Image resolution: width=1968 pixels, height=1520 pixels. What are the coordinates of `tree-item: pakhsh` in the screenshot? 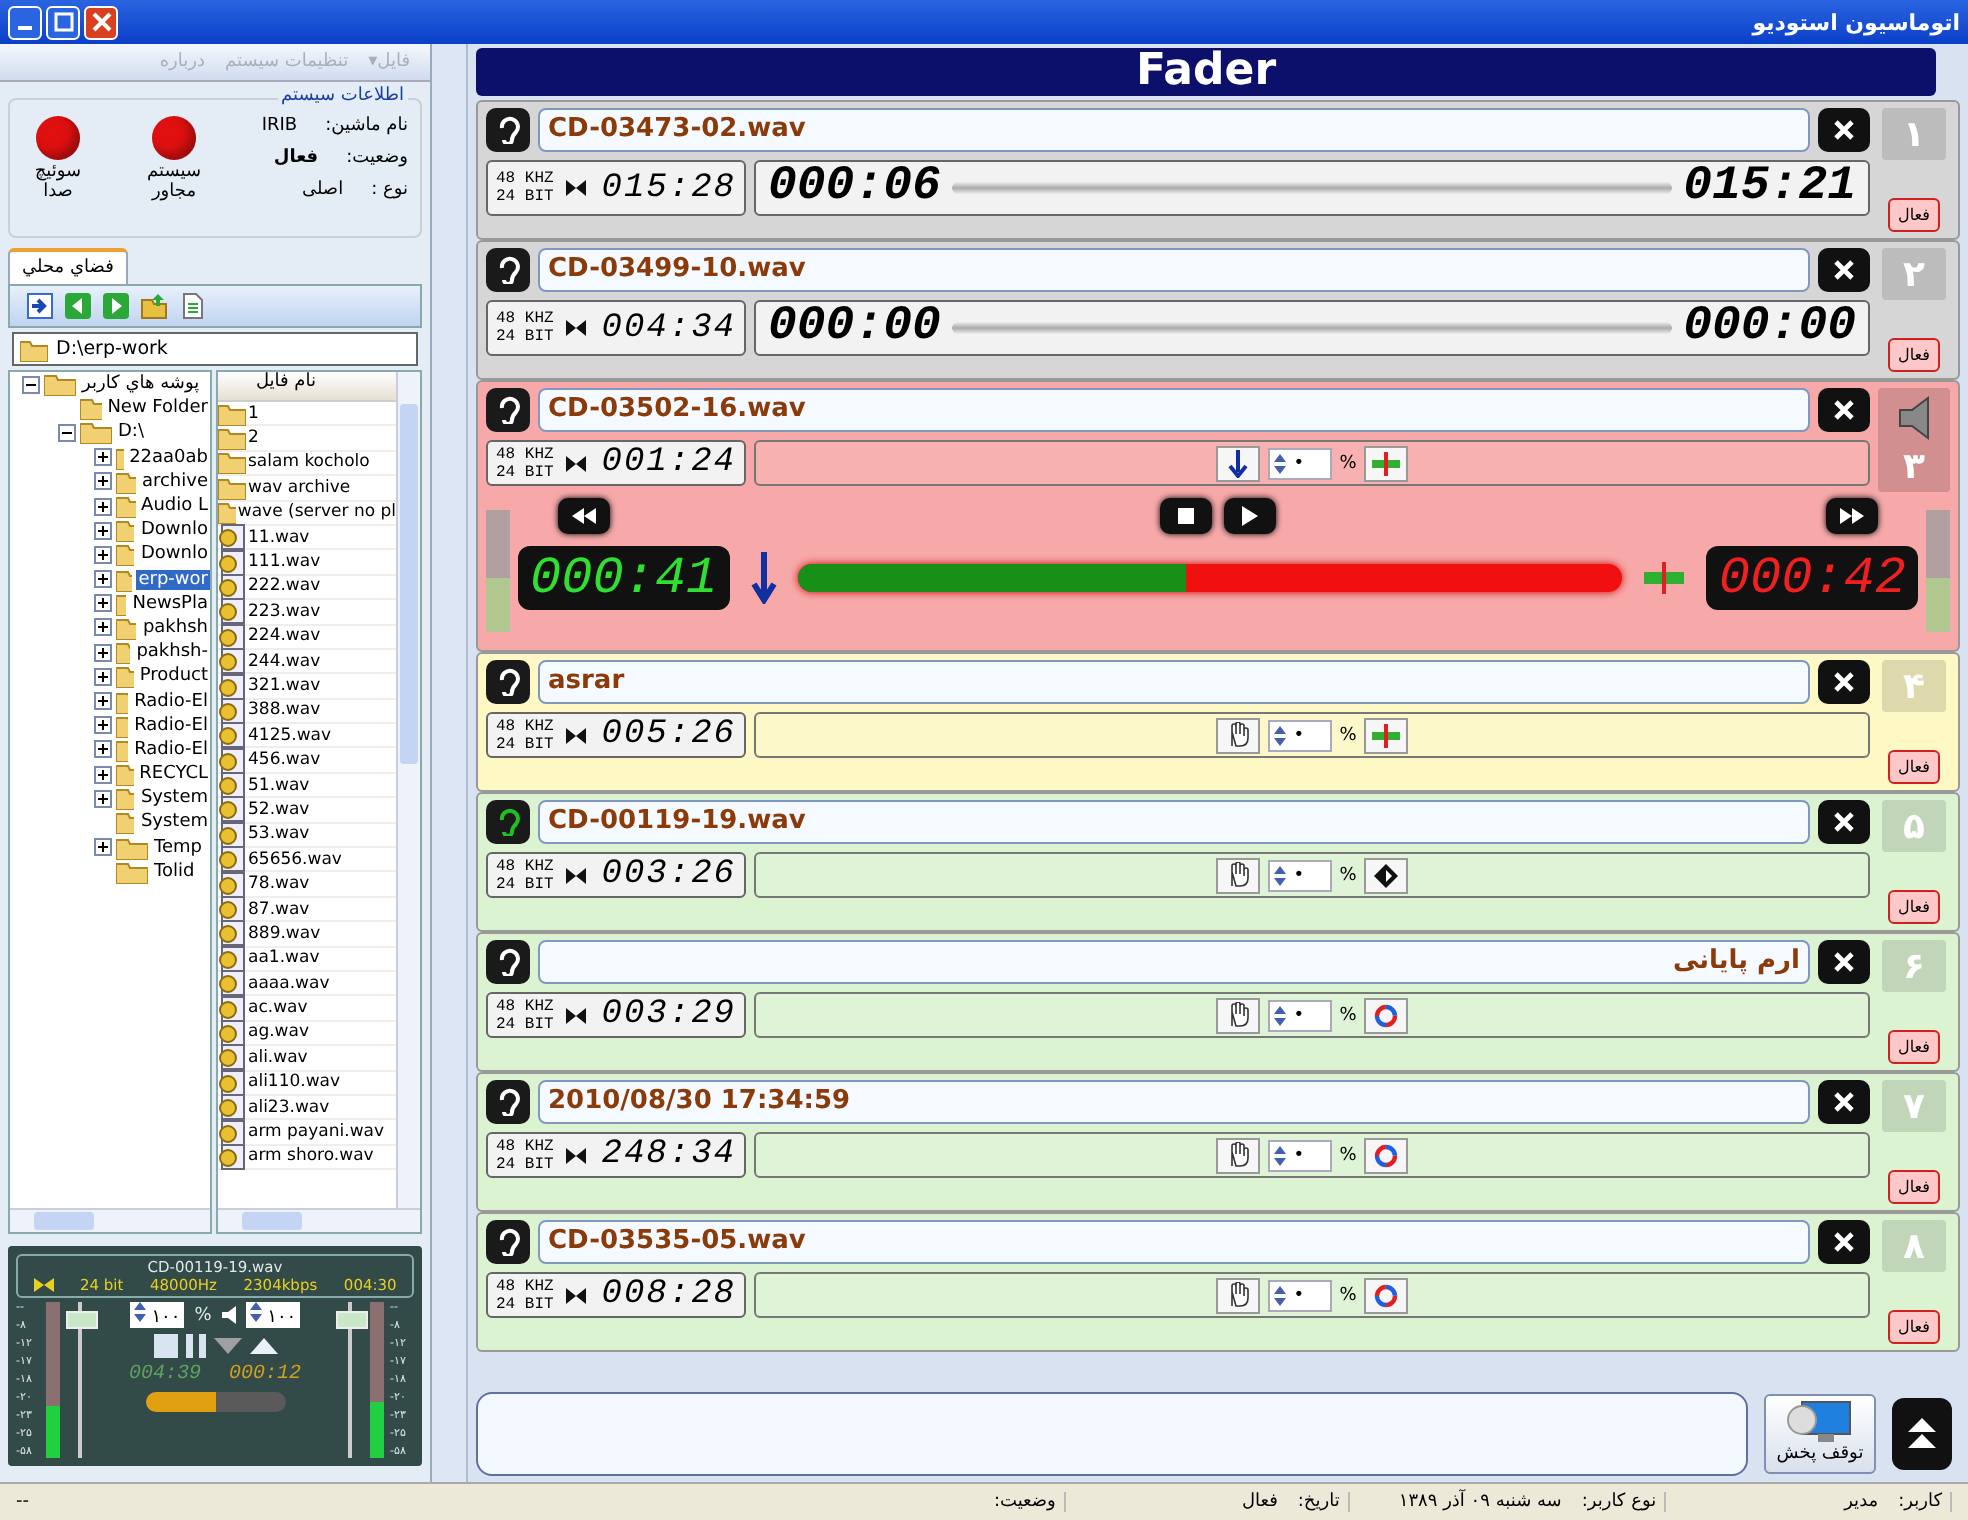 It's located at (175, 627).